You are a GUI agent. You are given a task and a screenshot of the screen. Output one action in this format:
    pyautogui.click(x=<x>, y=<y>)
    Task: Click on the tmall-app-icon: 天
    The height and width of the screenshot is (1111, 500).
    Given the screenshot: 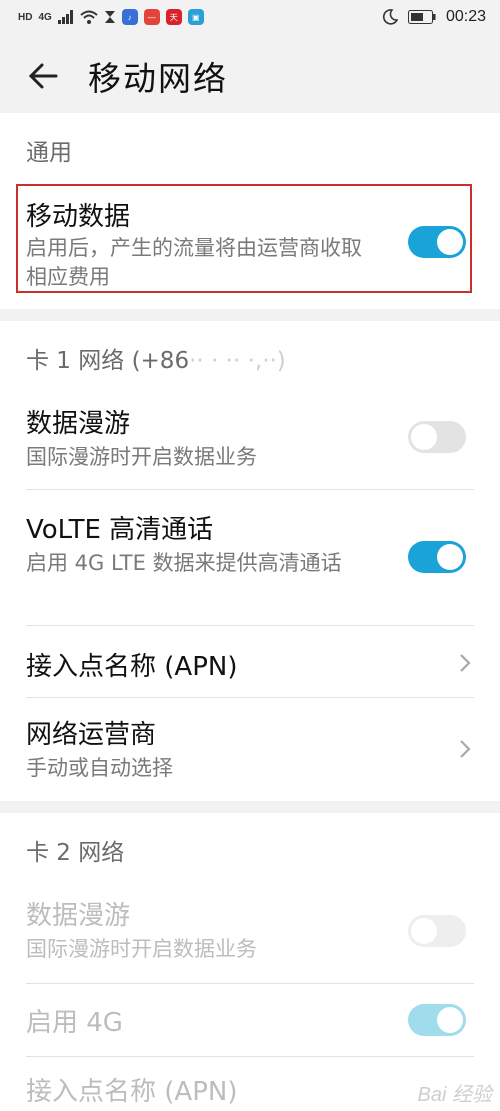 What is the action you would take?
    pyautogui.click(x=173, y=17)
    